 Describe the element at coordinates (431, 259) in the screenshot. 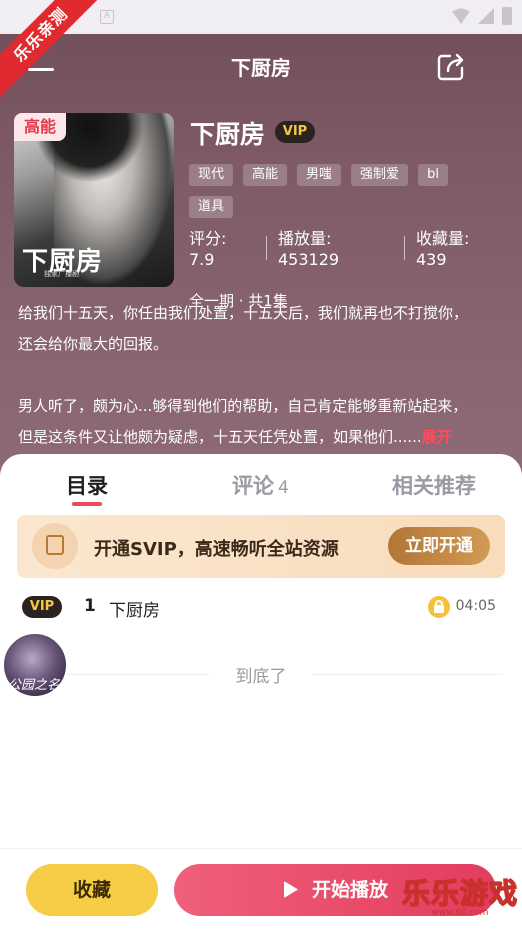

I see `stat-value: 439` at that location.